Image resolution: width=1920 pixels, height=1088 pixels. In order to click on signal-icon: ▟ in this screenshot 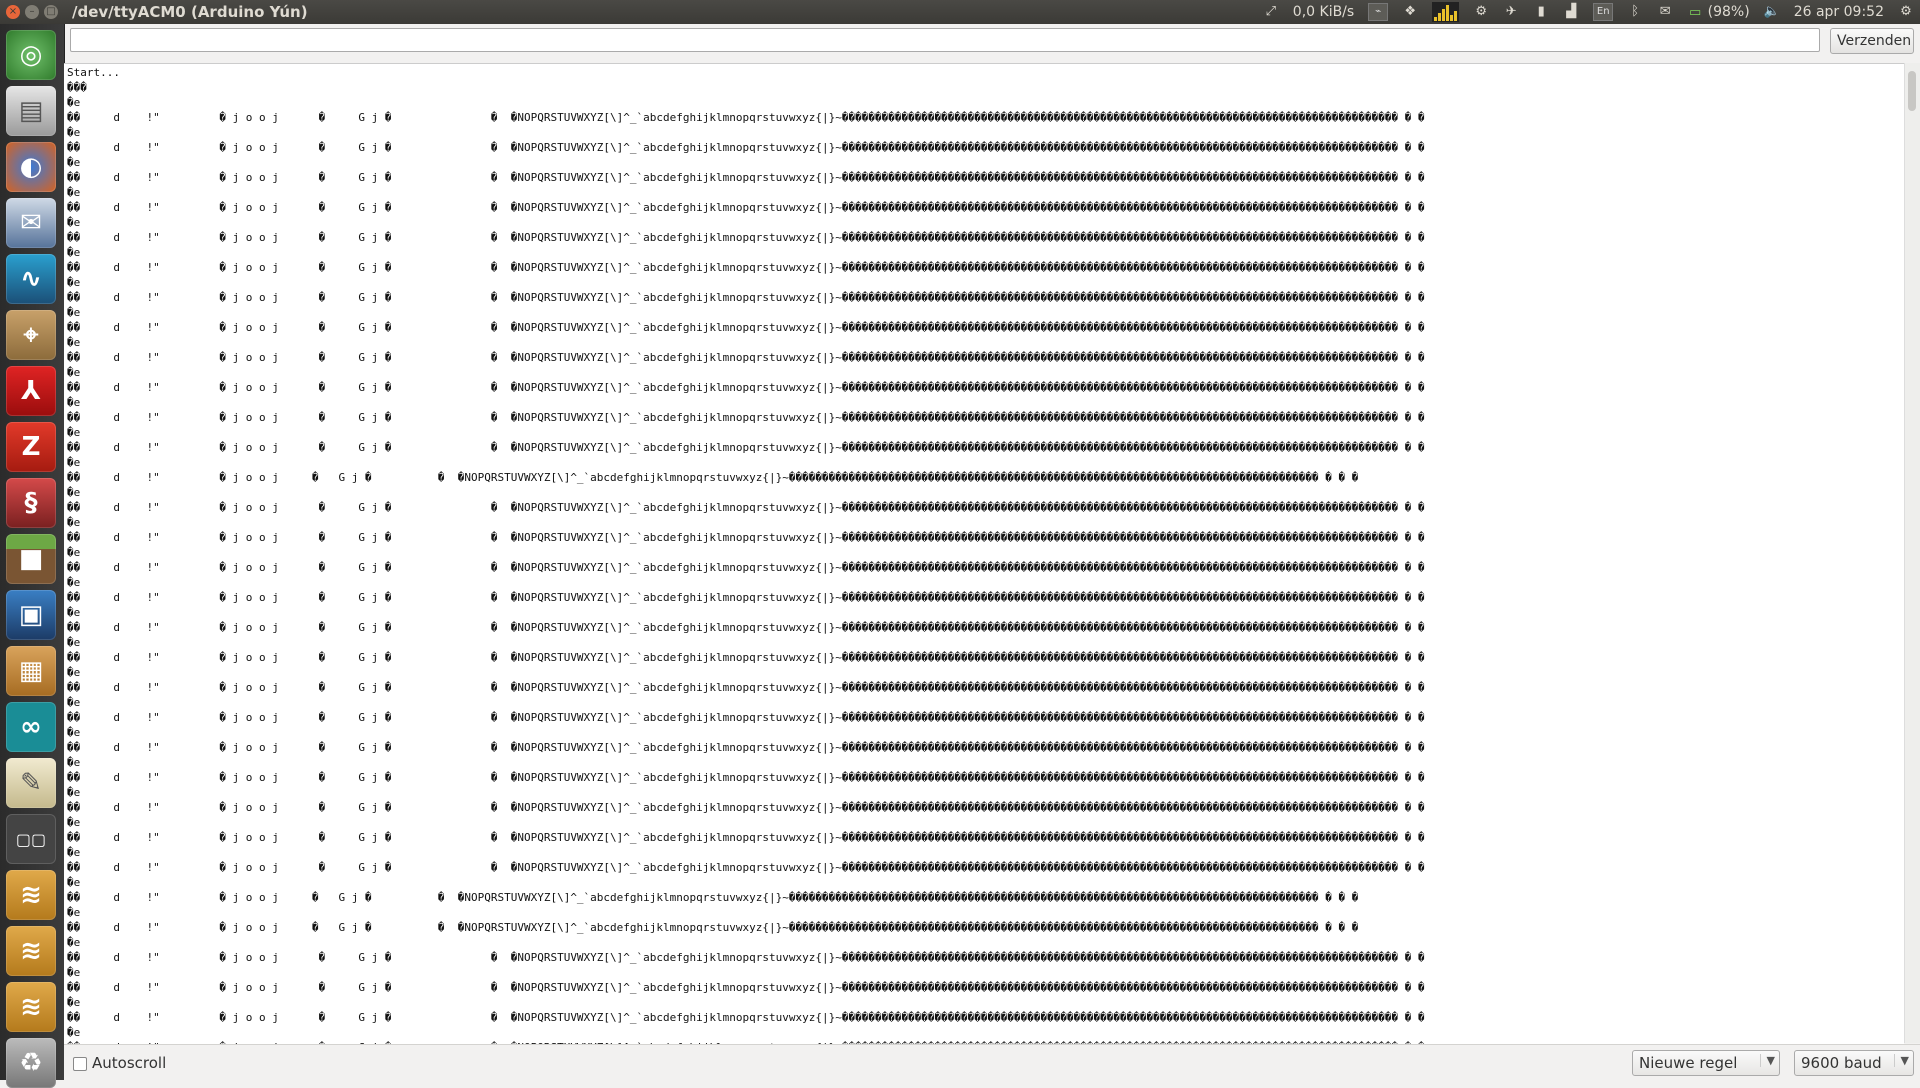, I will do `click(1571, 12)`.